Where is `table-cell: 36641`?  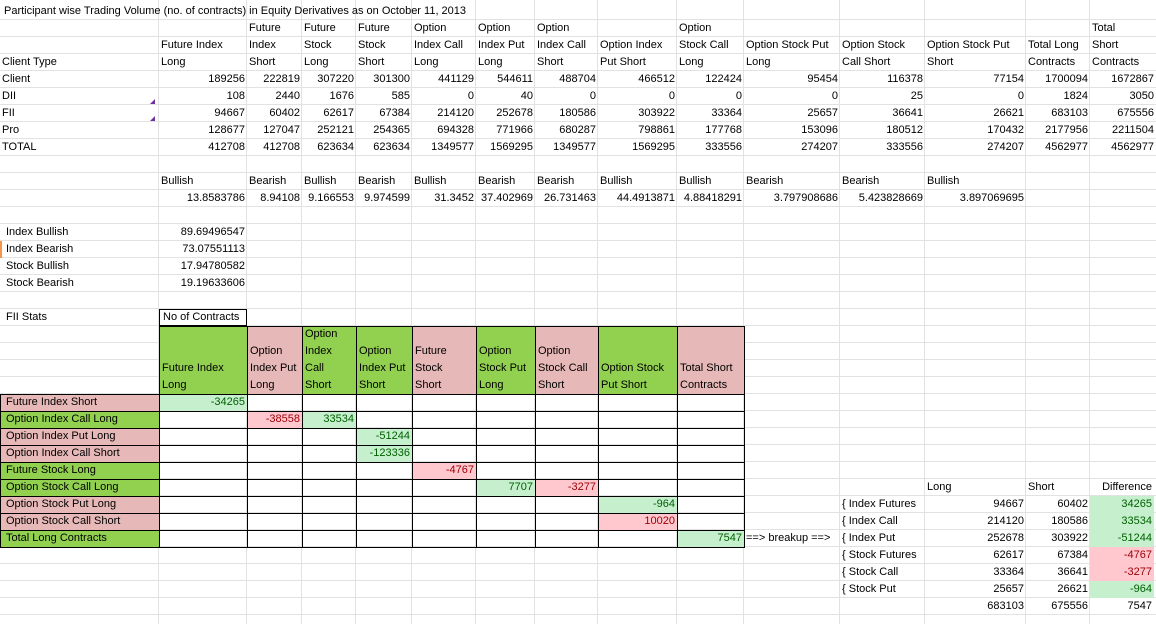
table-cell: 36641 is located at coordinates (907, 113).